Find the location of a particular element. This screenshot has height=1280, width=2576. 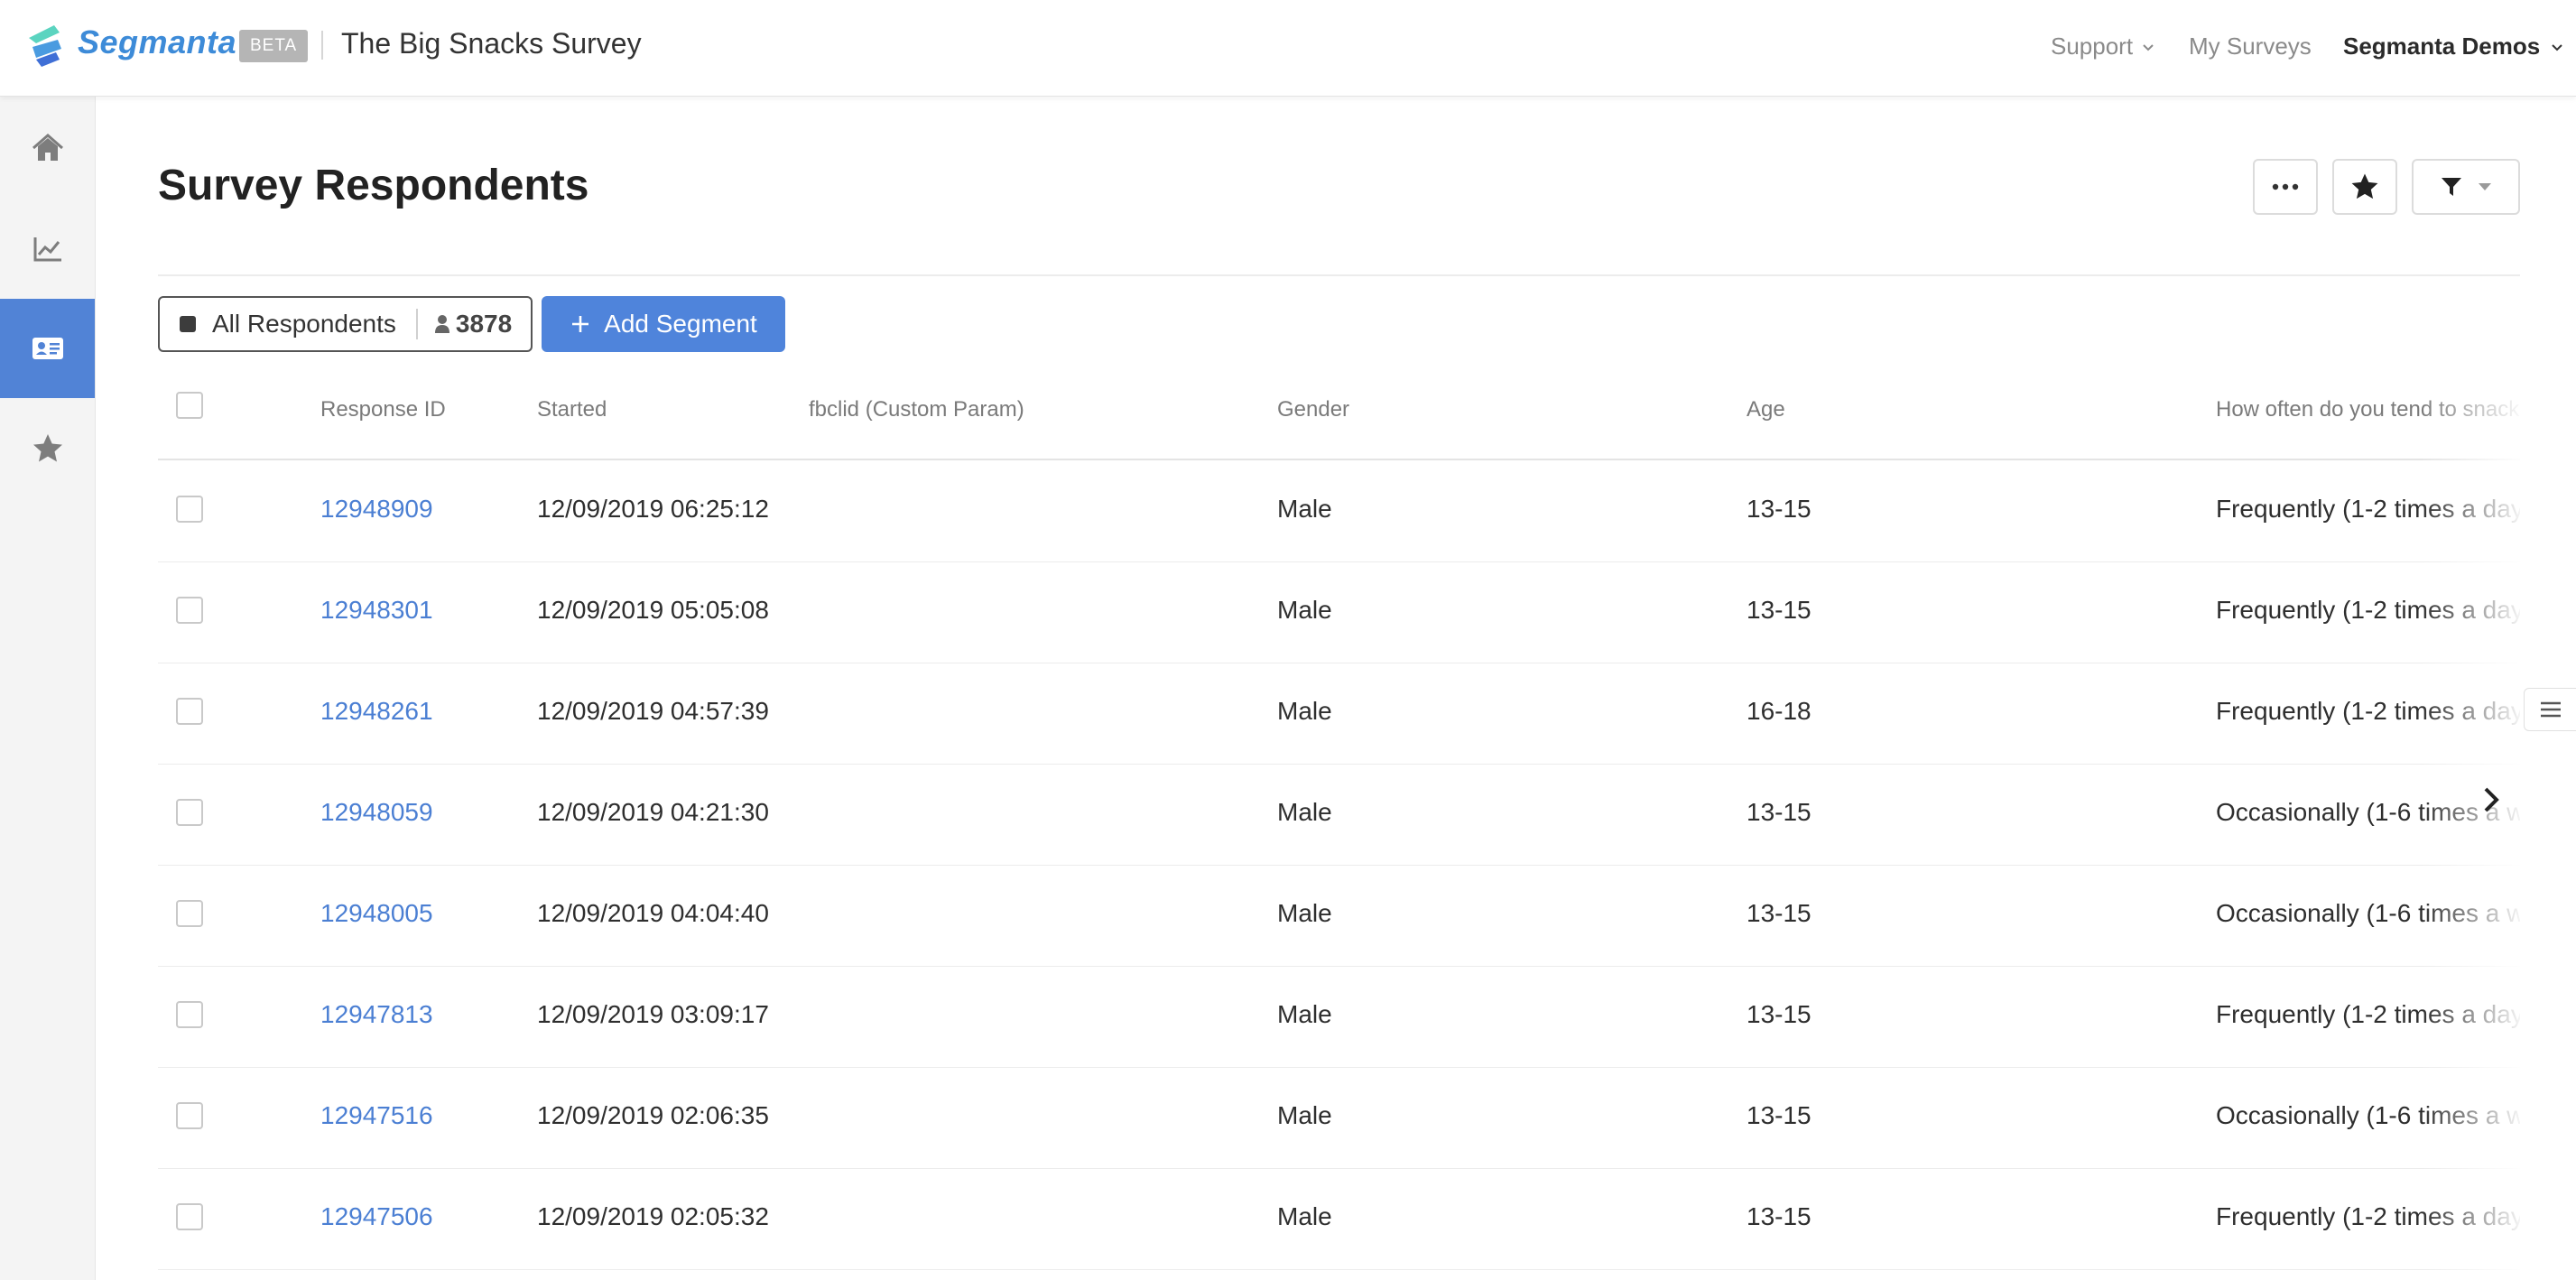

brand-name: Segmanta is located at coordinates (157, 42).